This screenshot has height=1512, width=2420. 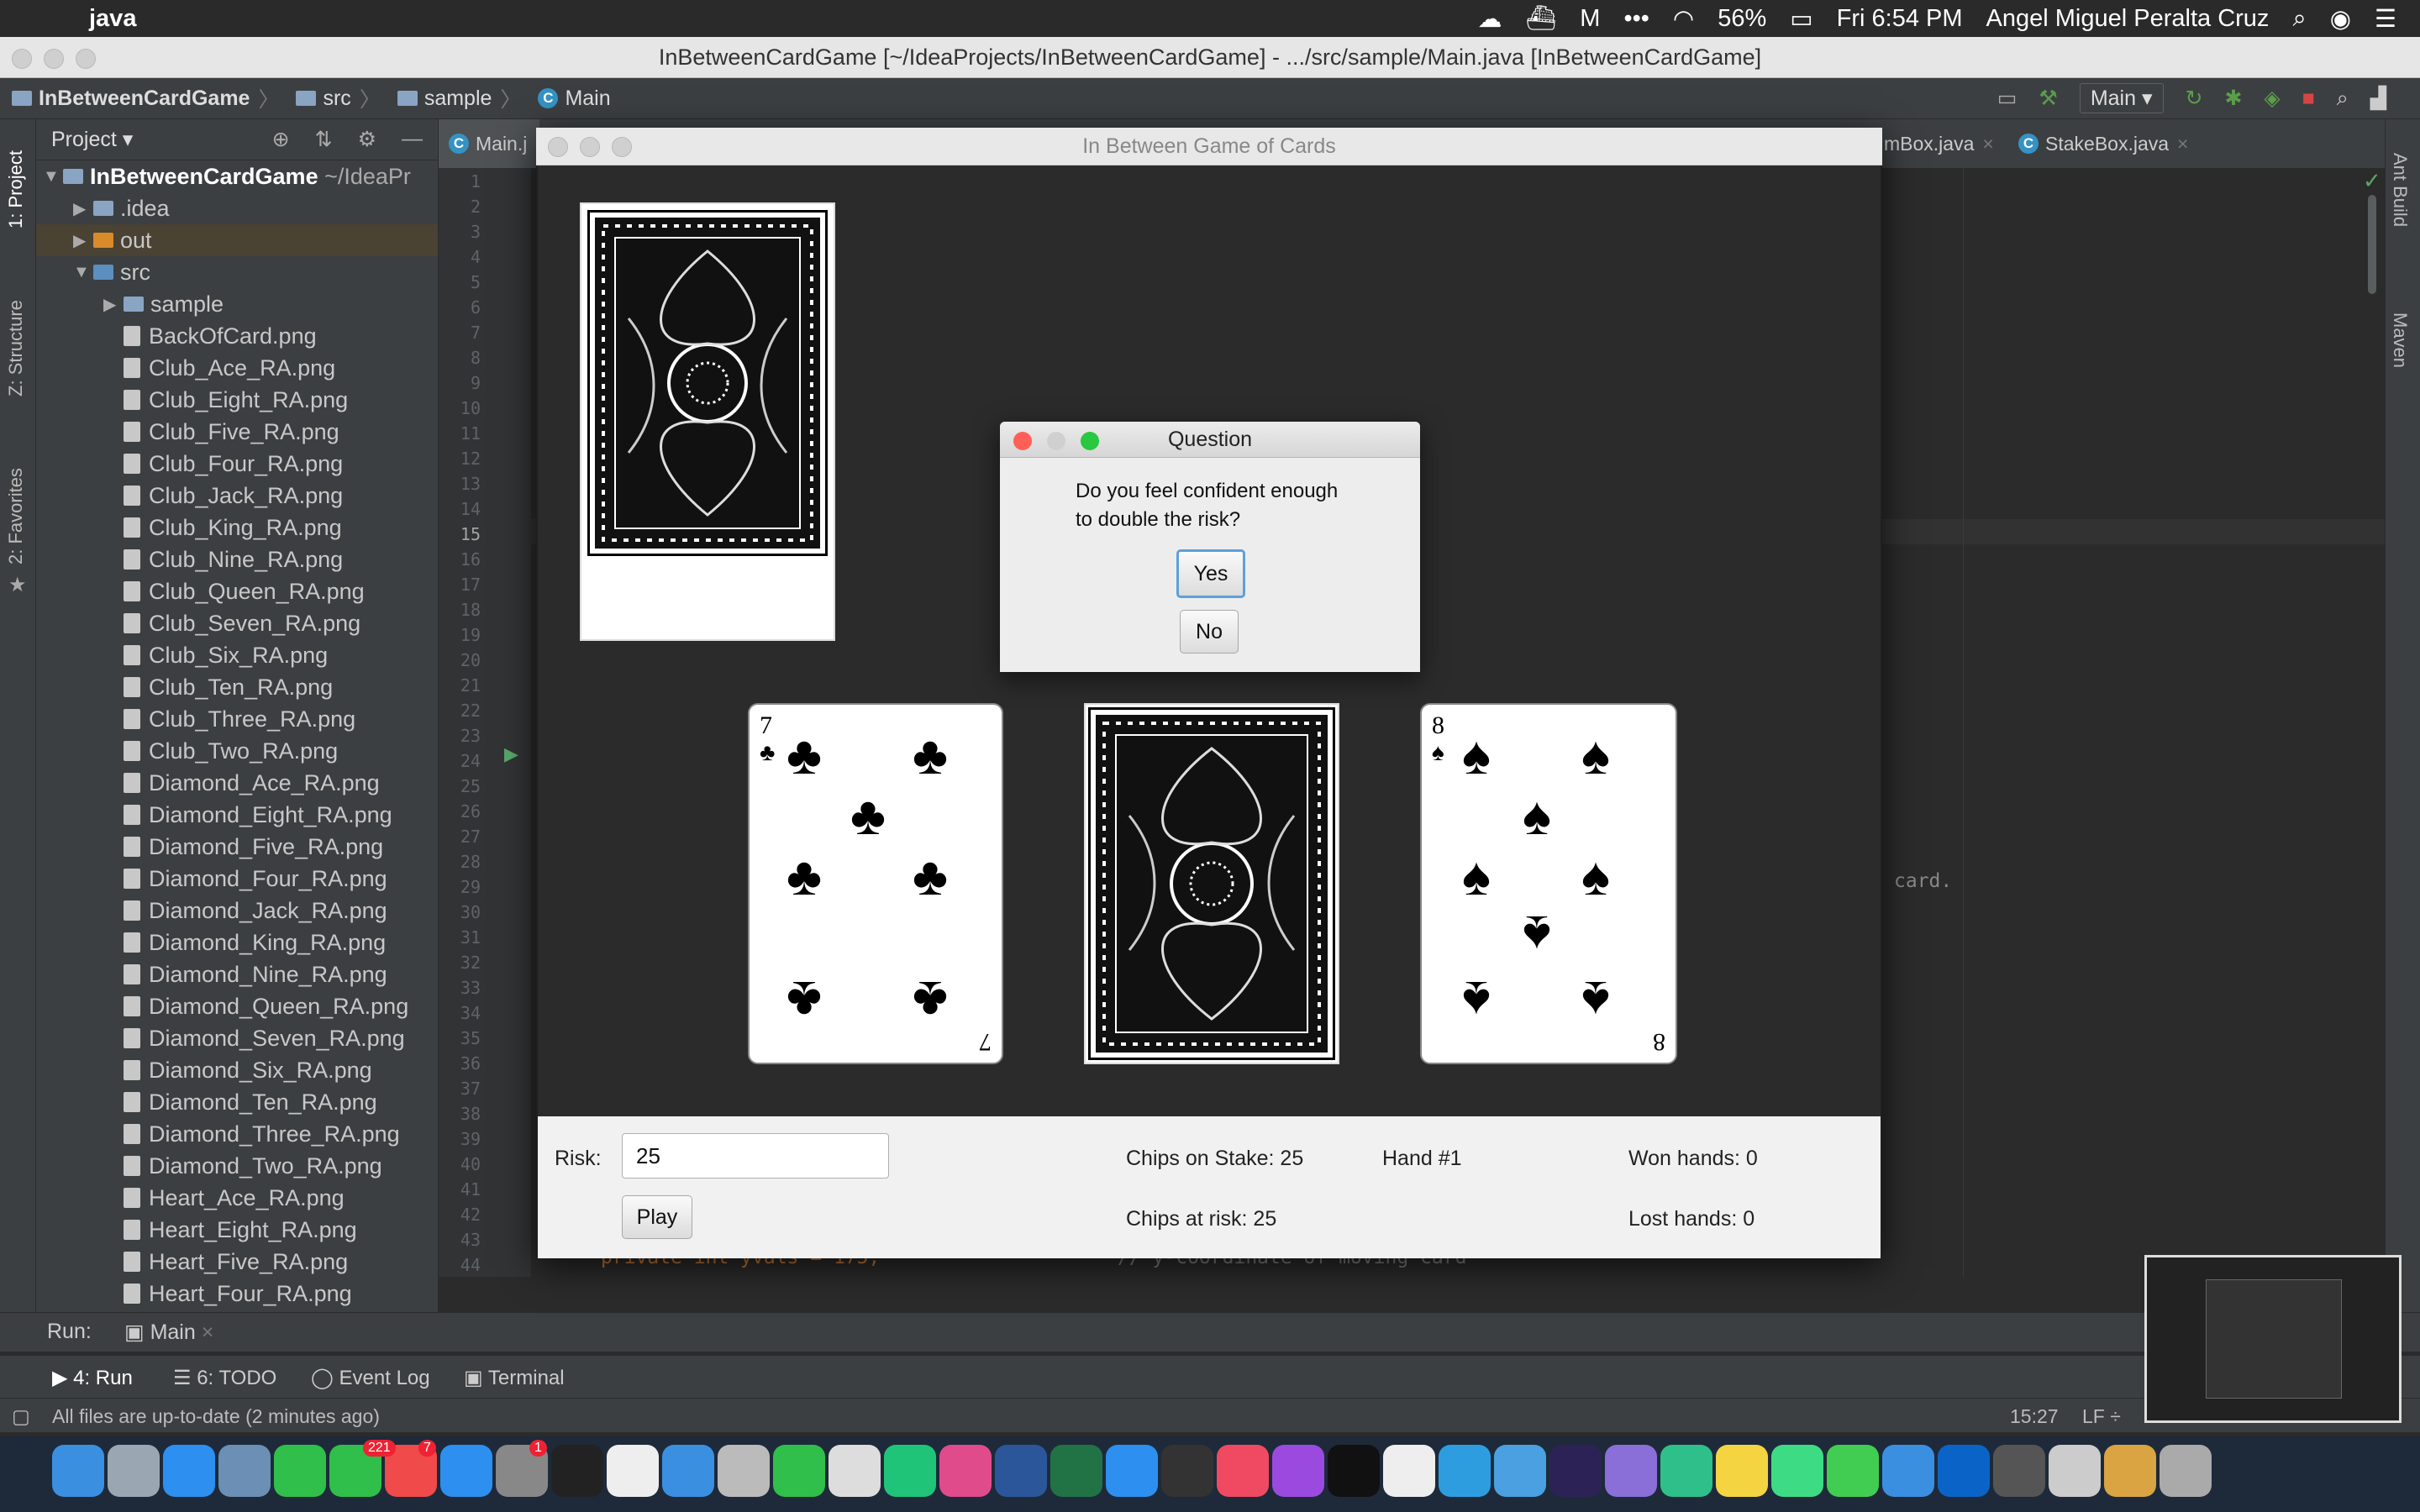 I want to click on tool-tab-ant-build: Ant Build, so click(x=2400, y=190).